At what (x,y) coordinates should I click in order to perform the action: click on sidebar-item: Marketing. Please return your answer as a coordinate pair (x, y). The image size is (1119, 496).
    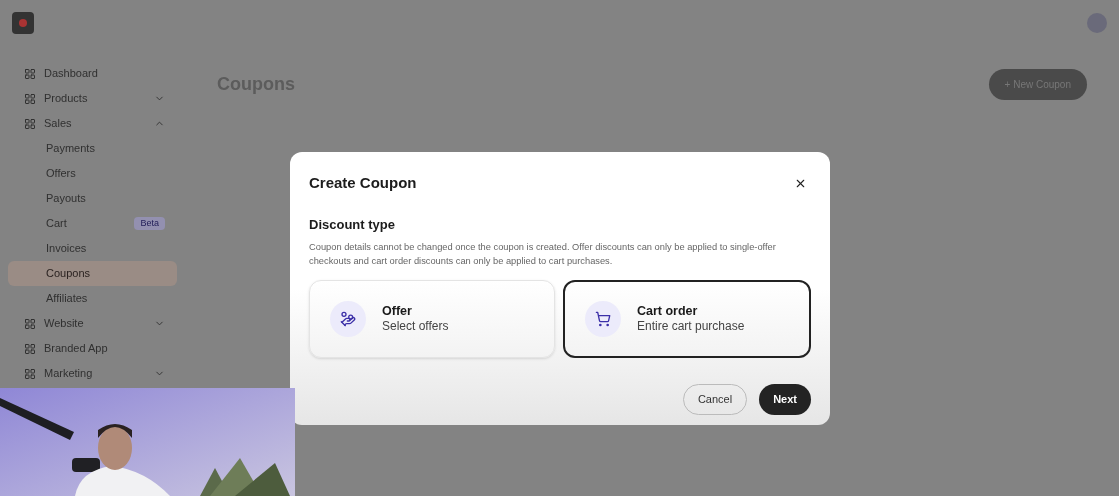
    Looking at the image, I should click on (92, 373).